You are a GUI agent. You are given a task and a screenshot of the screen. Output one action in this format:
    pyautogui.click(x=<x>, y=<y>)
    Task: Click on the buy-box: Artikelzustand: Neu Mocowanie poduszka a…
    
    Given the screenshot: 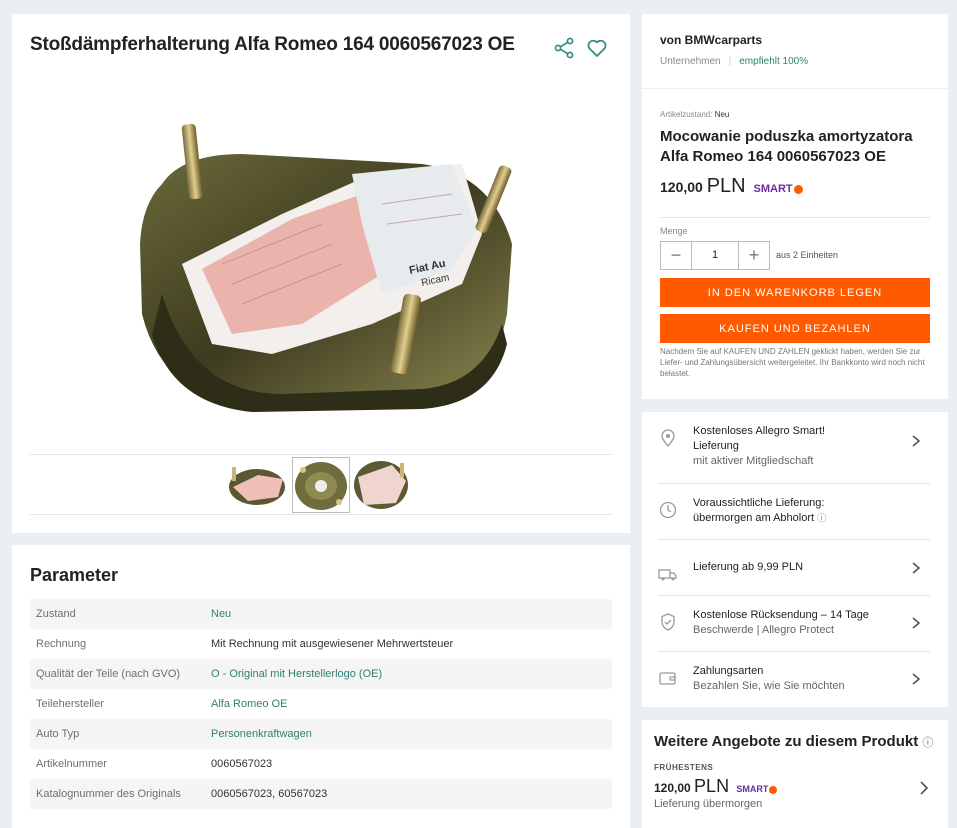 What is the action you would take?
    pyautogui.click(x=795, y=244)
    